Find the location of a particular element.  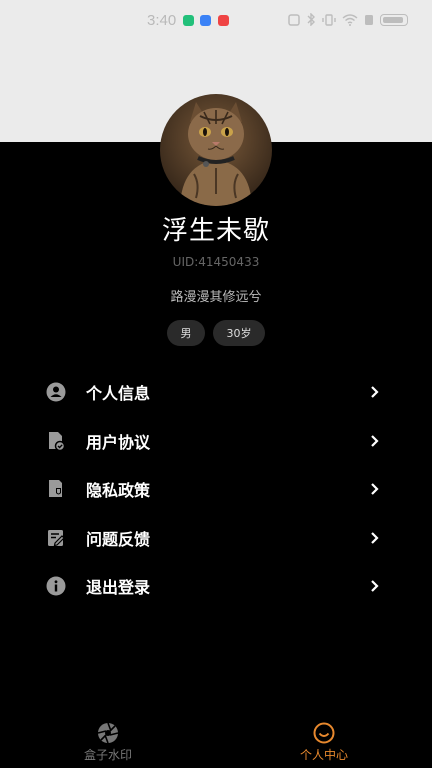

menu-item-label: 隐私政策 is located at coordinates (118, 491).